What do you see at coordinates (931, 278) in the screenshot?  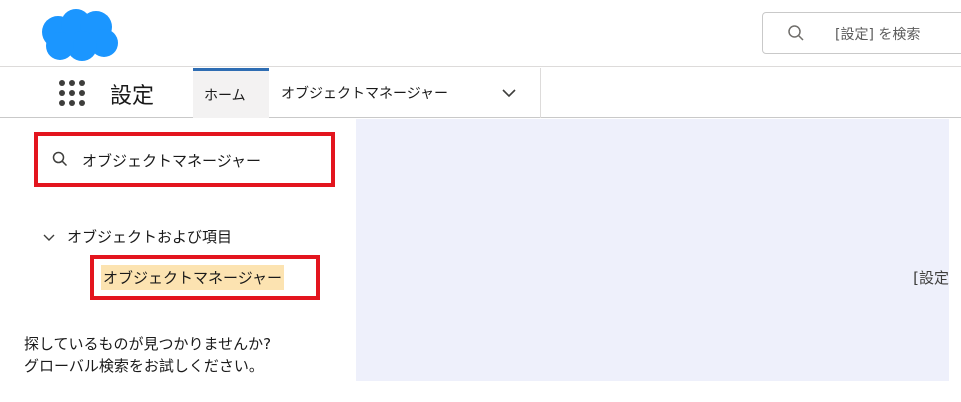 I see `main-text-fragment: [設定` at bounding box center [931, 278].